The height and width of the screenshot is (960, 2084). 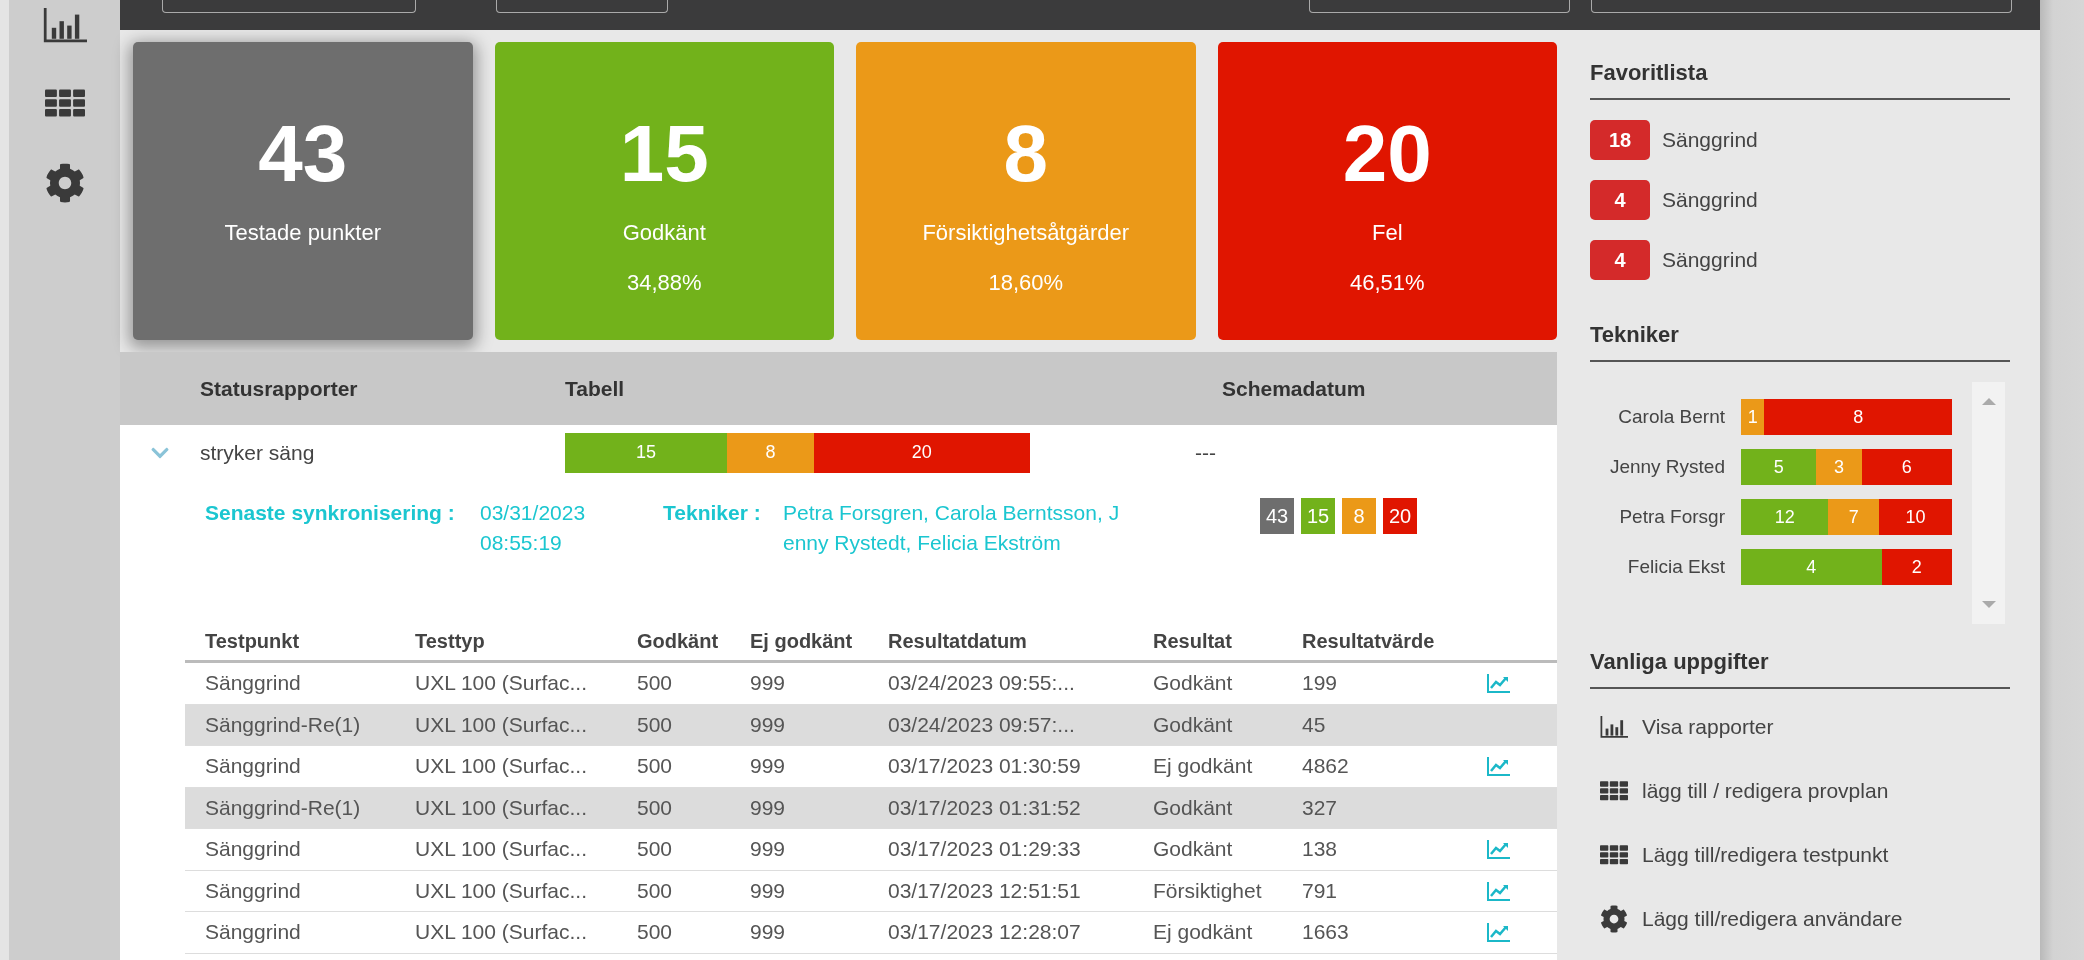 What do you see at coordinates (1805, 727) in the screenshot?
I see `task-link: Visa rapporter` at bounding box center [1805, 727].